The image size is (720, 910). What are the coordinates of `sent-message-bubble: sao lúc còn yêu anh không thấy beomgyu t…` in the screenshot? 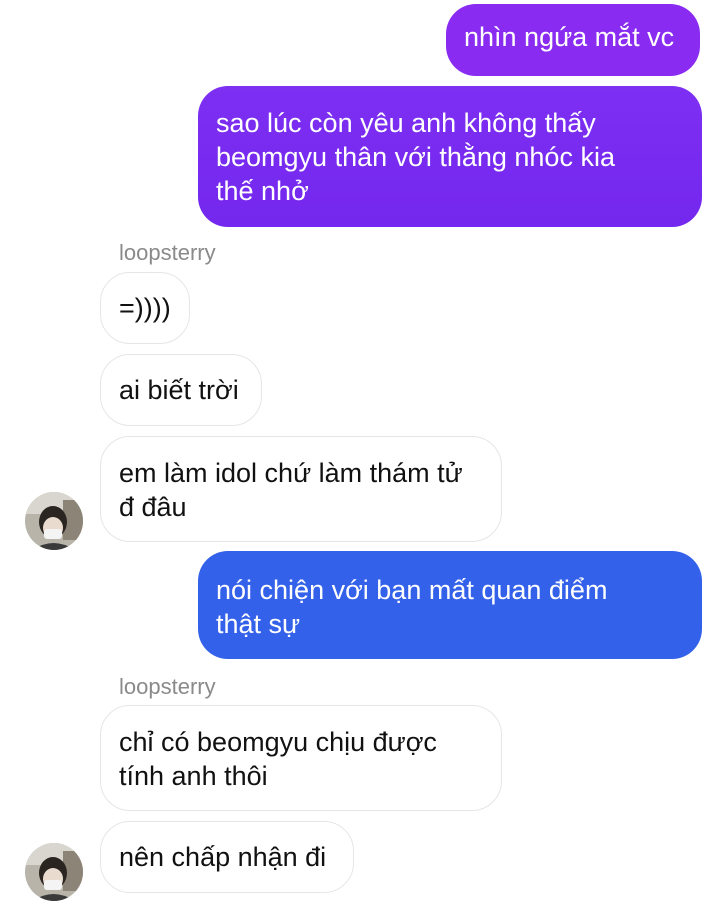 It's located at (450, 156).